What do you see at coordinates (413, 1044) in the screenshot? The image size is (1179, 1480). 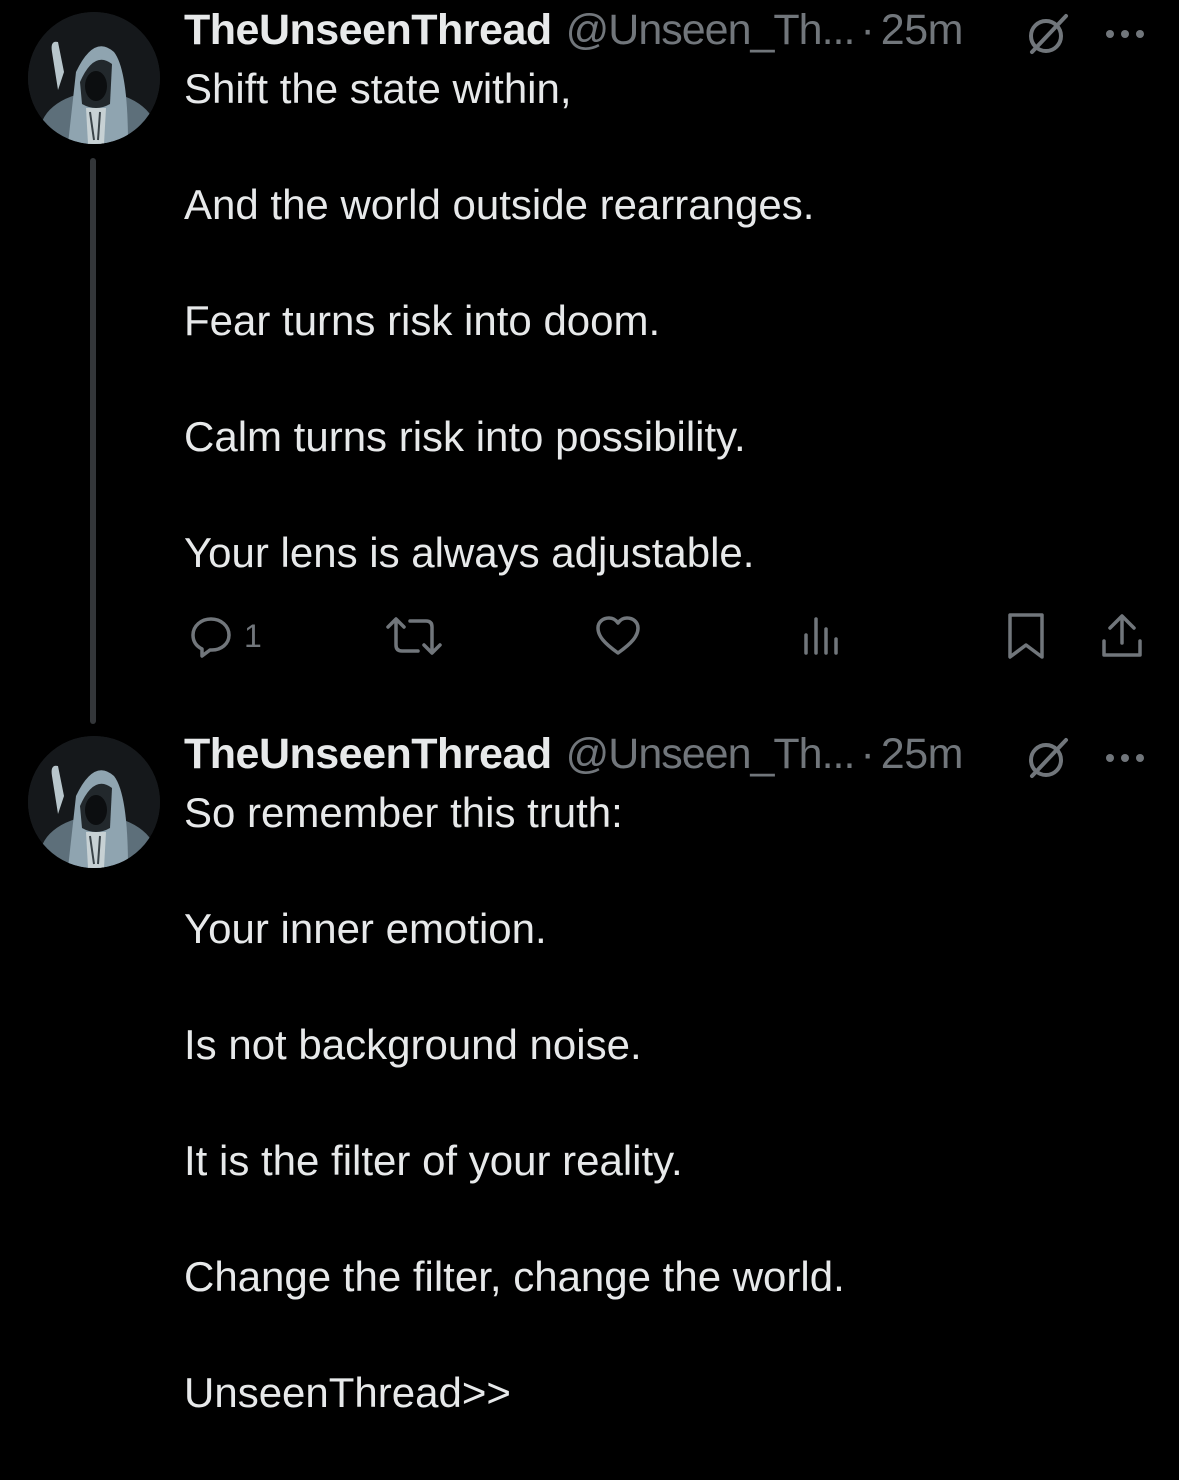 I see `tweet-line: Is not background noise.` at bounding box center [413, 1044].